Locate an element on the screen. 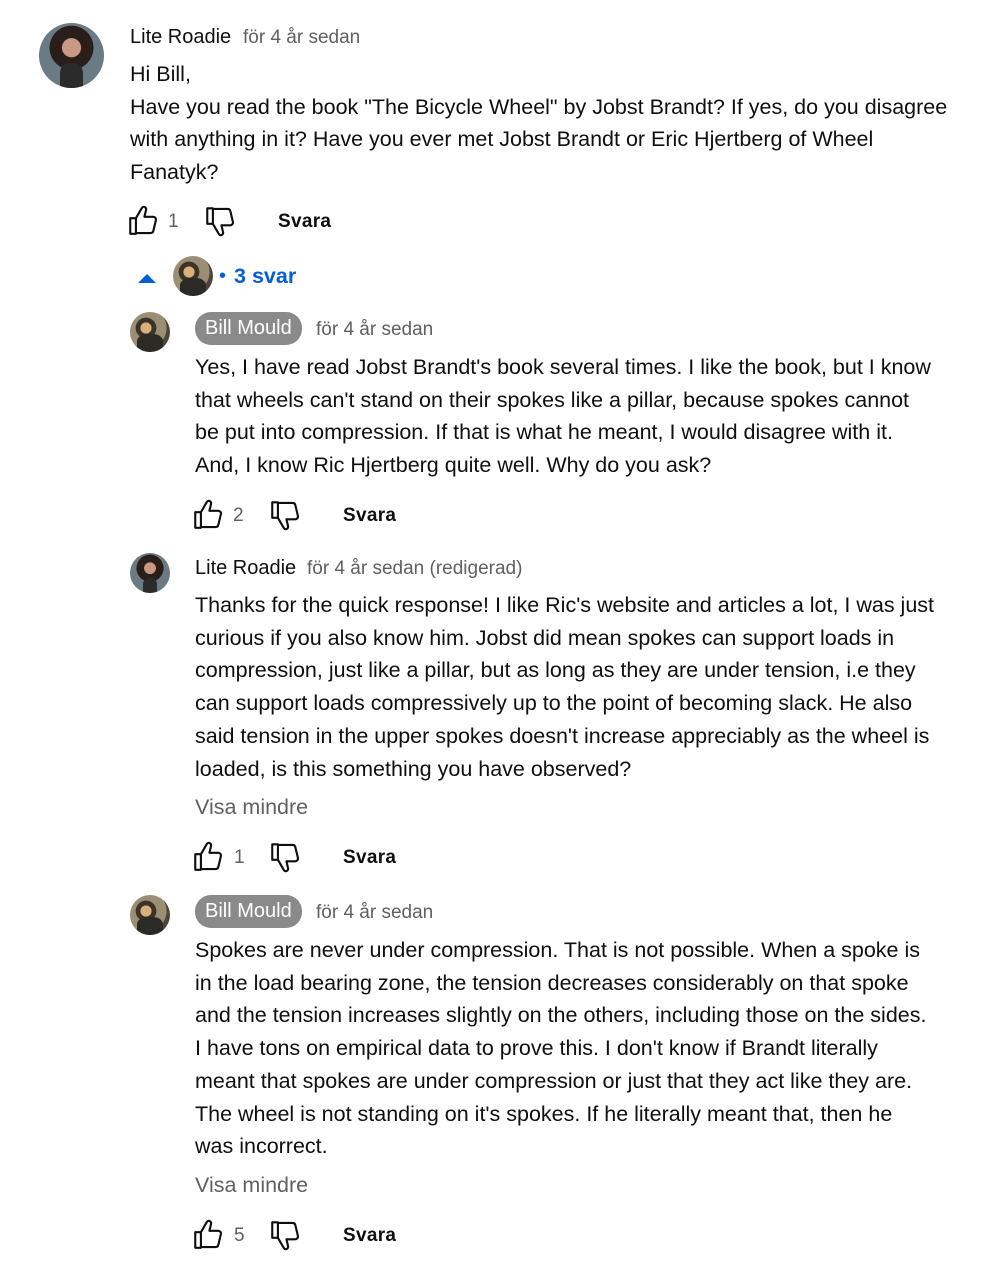 The width and height of the screenshot is (1001, 1277). caret-up-icon is located at coordinates (147, 278).